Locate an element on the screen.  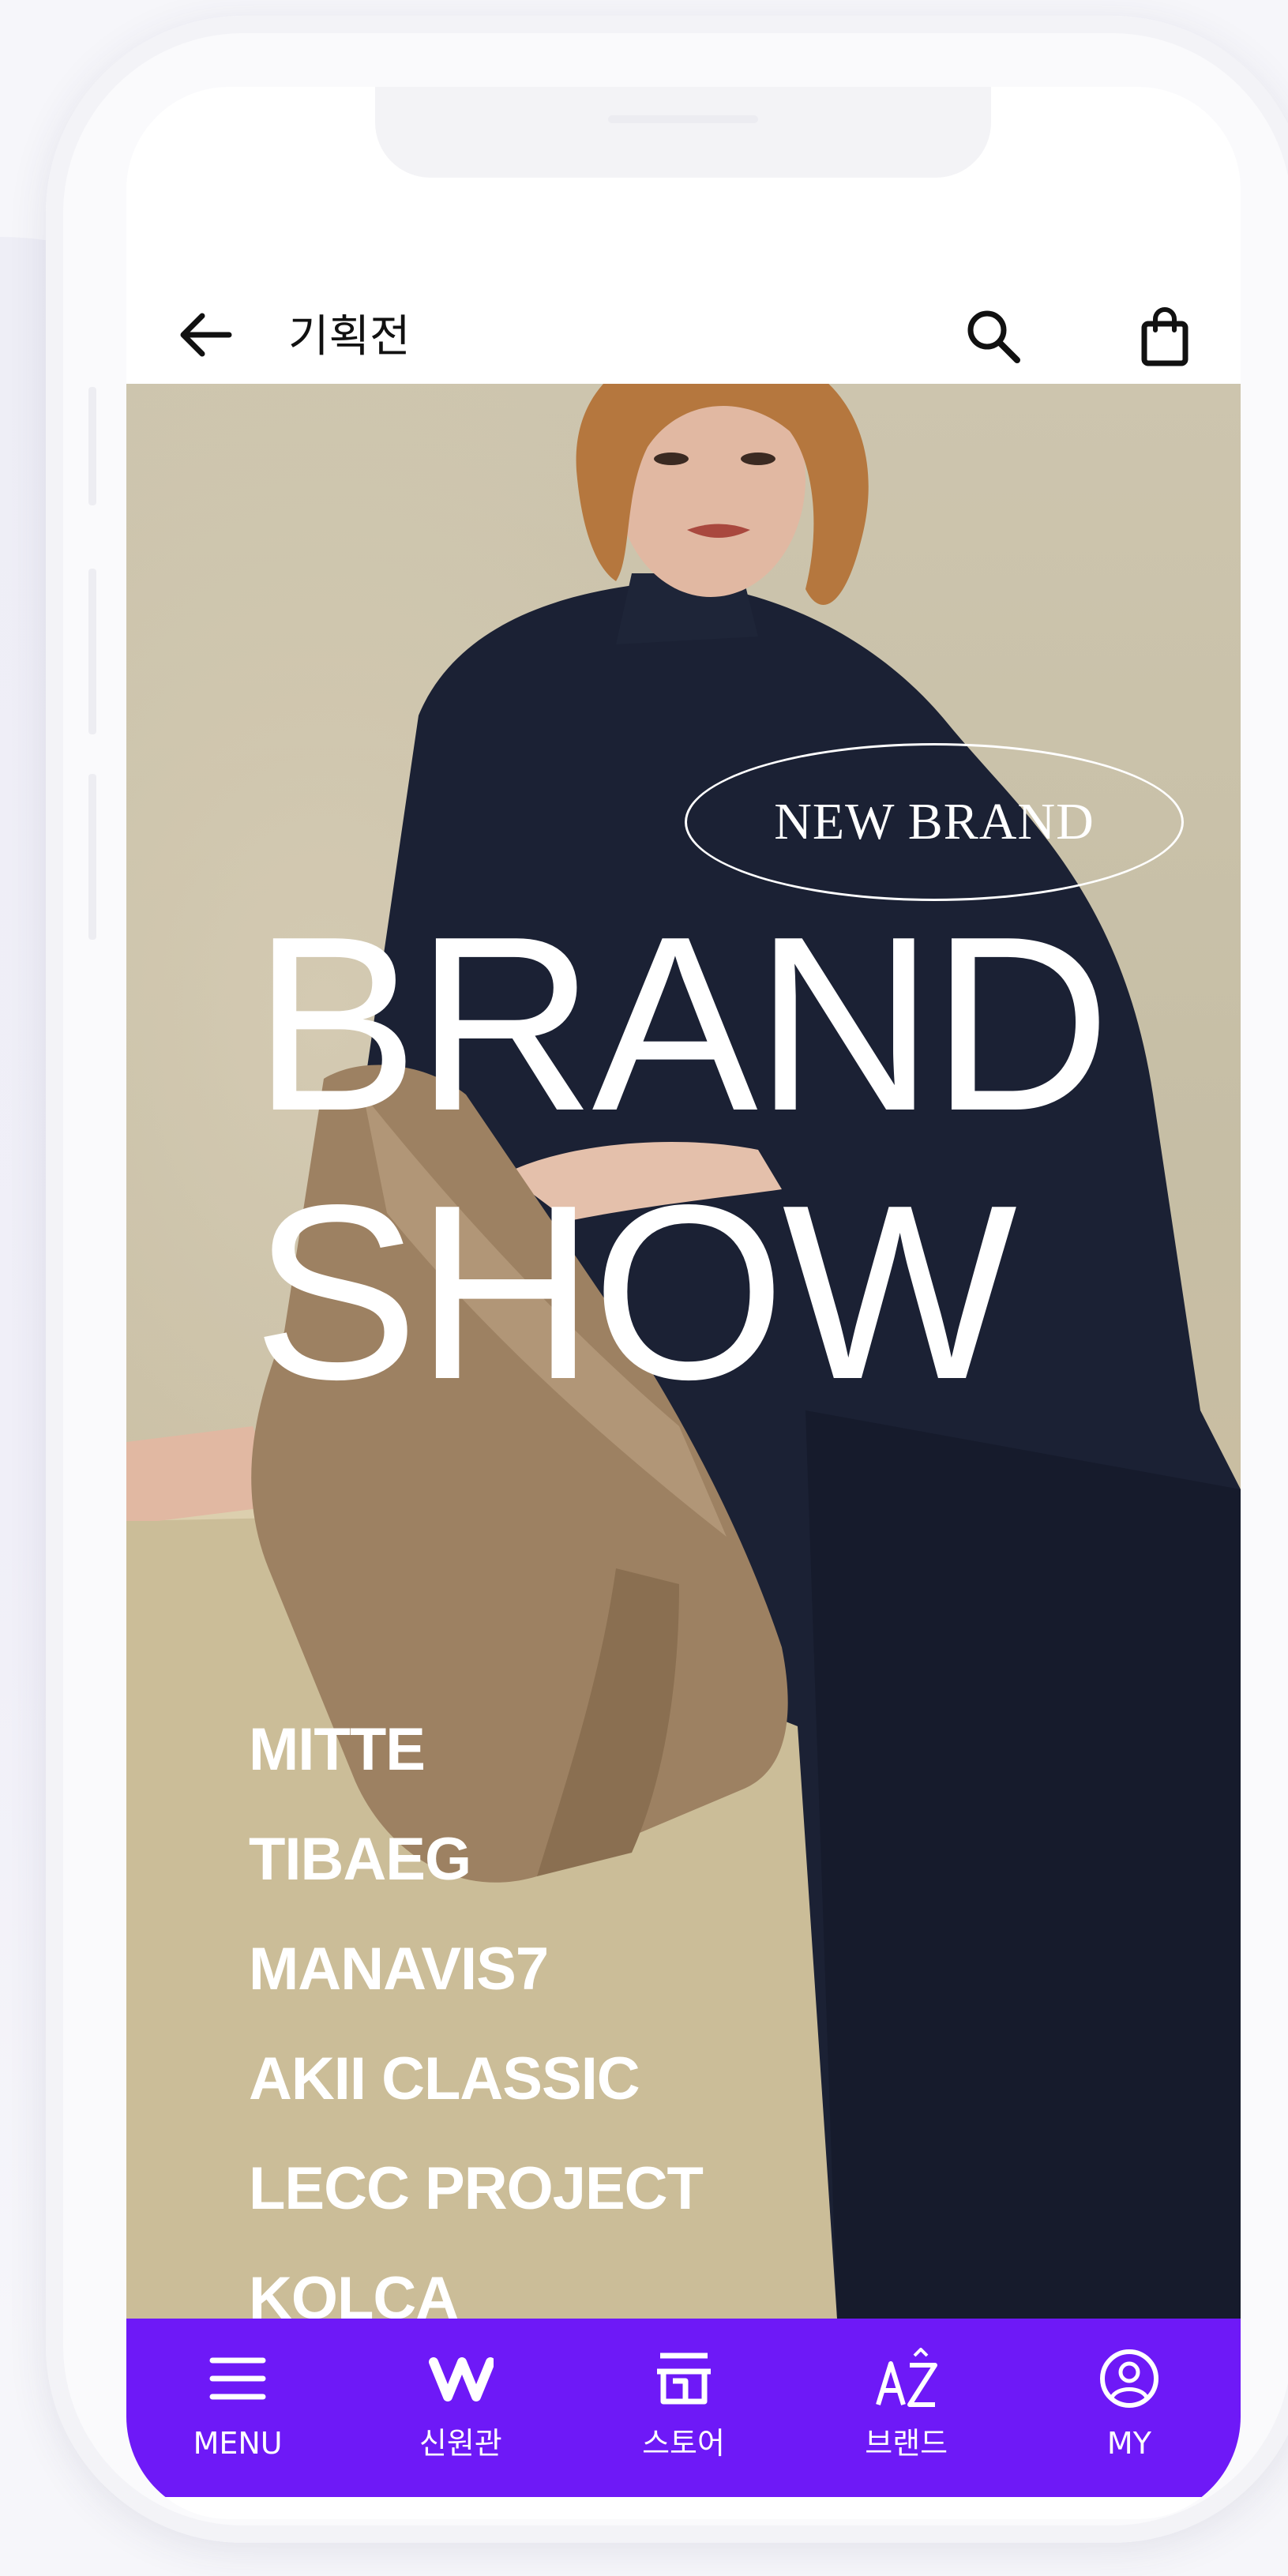
tab-brand: 브랜드 is located at coordinates (906, 2408).